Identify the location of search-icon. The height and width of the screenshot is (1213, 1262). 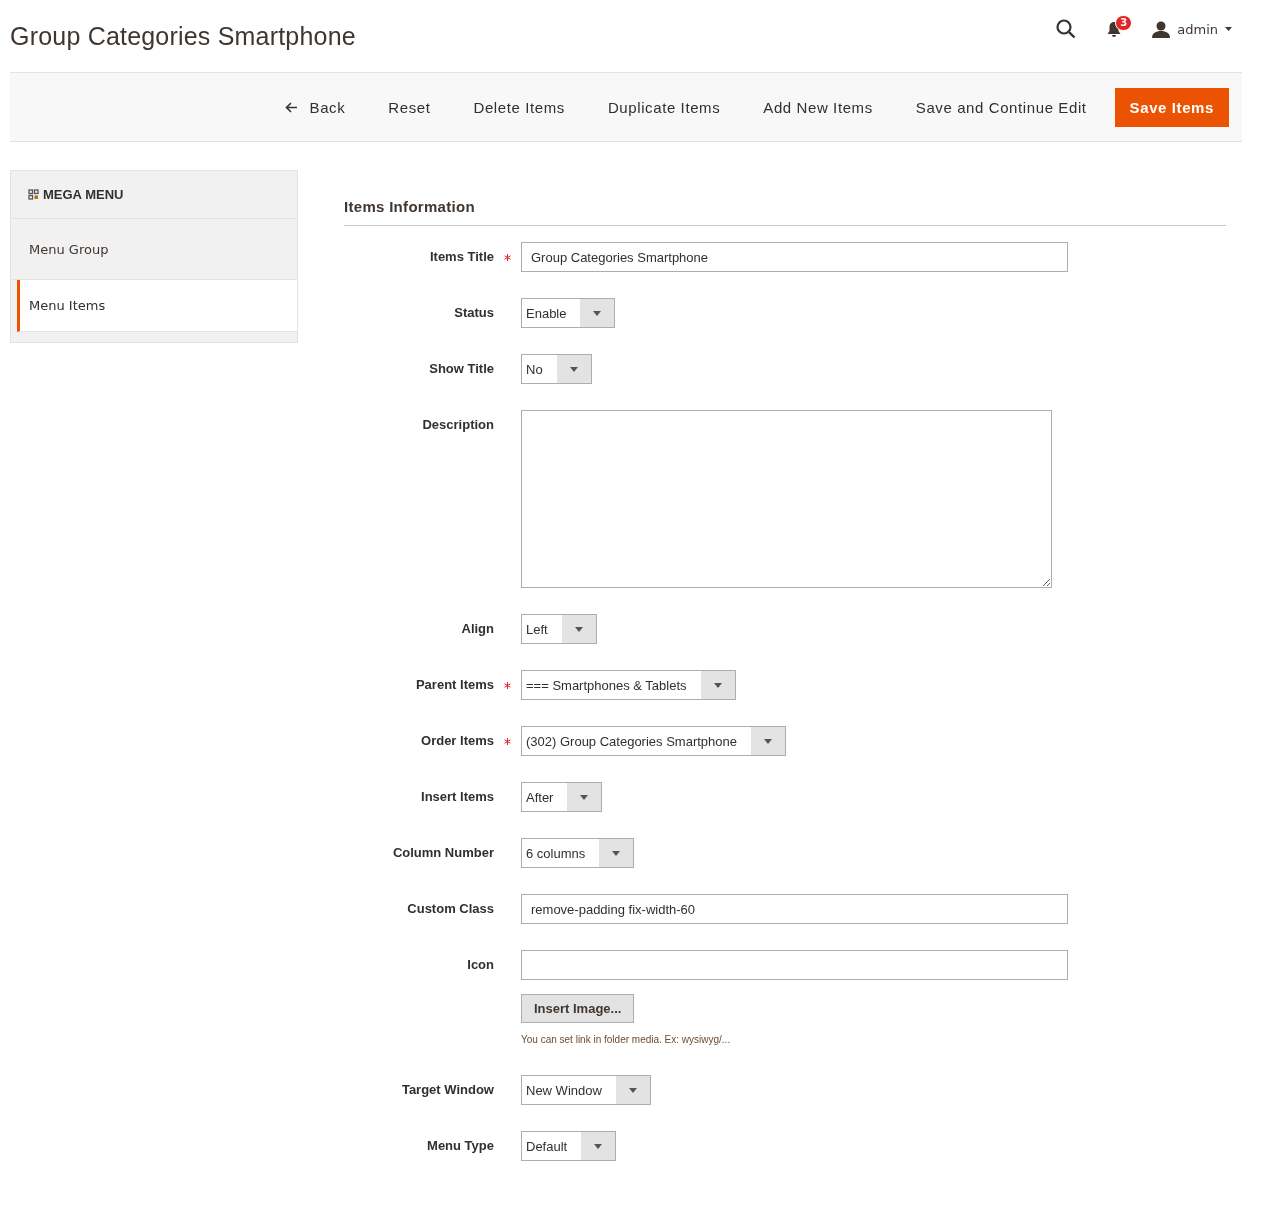
(1066, 29).